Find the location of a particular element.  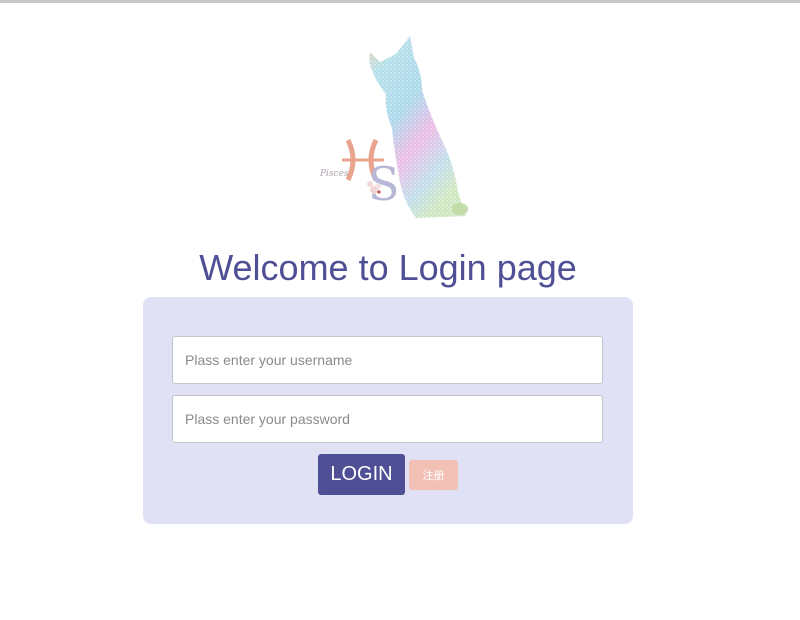

password-input is located at coordinates (387, 419).